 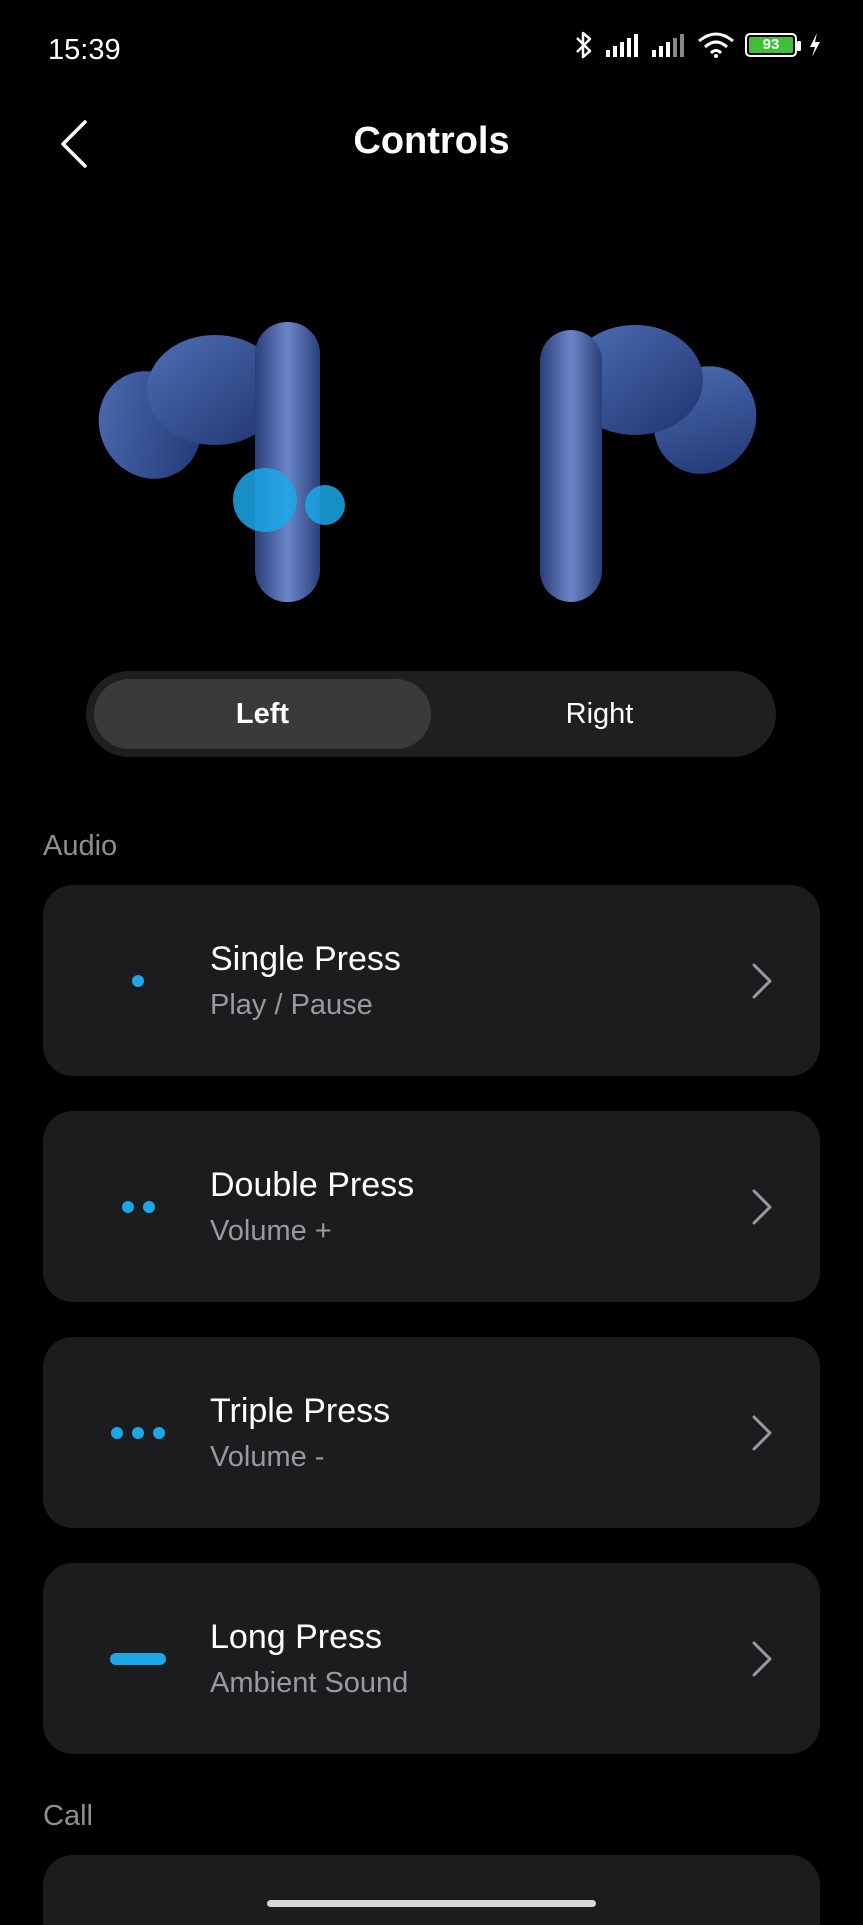 What do you see at coordinates (431, 1432) in the screenshot?
I see `control-triple-press: Triple Press Volume -` at bounding box center [431, 1432].